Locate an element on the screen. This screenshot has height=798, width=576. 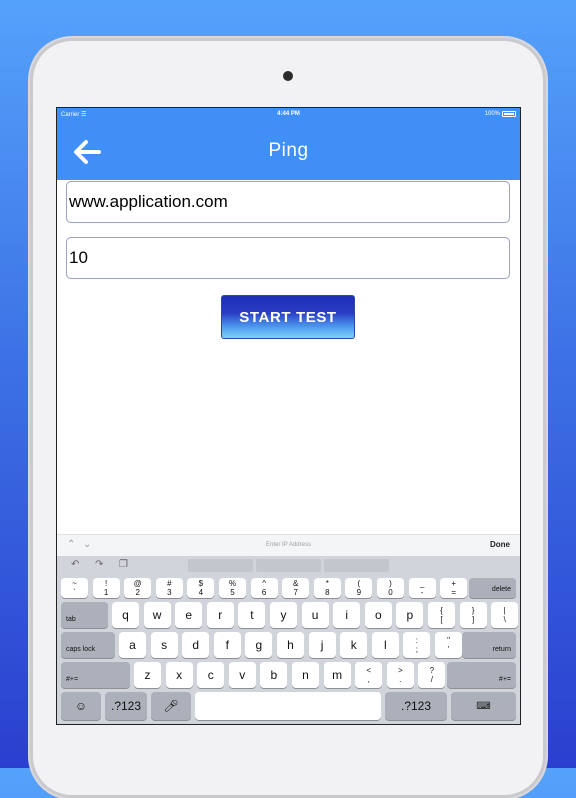
key-base-symbol: \ is located at coordinates (504, 619).